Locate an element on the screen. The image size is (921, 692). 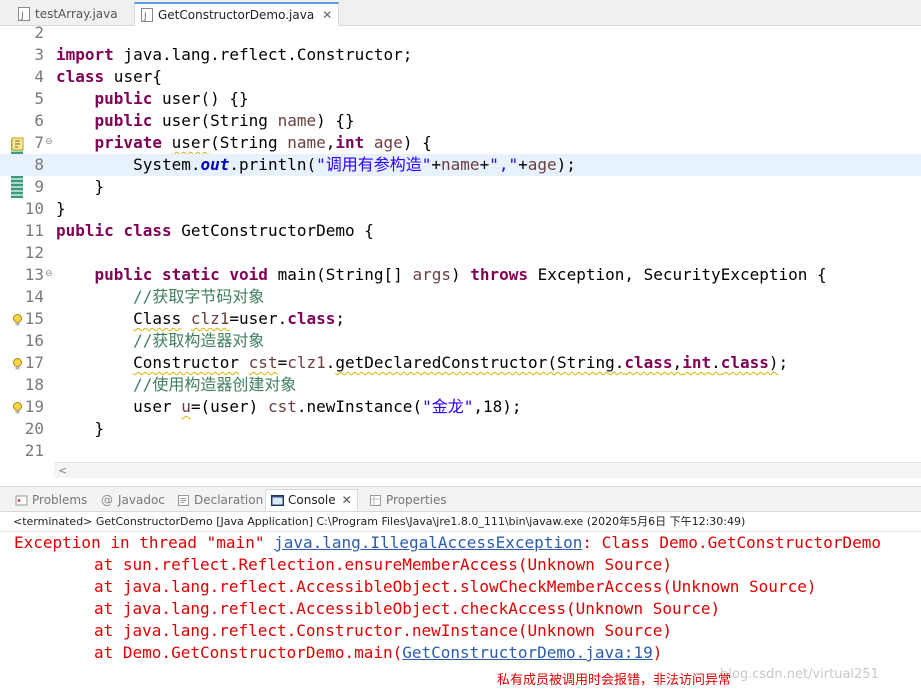
code-line: 12 is located at coordinates (460, 253).